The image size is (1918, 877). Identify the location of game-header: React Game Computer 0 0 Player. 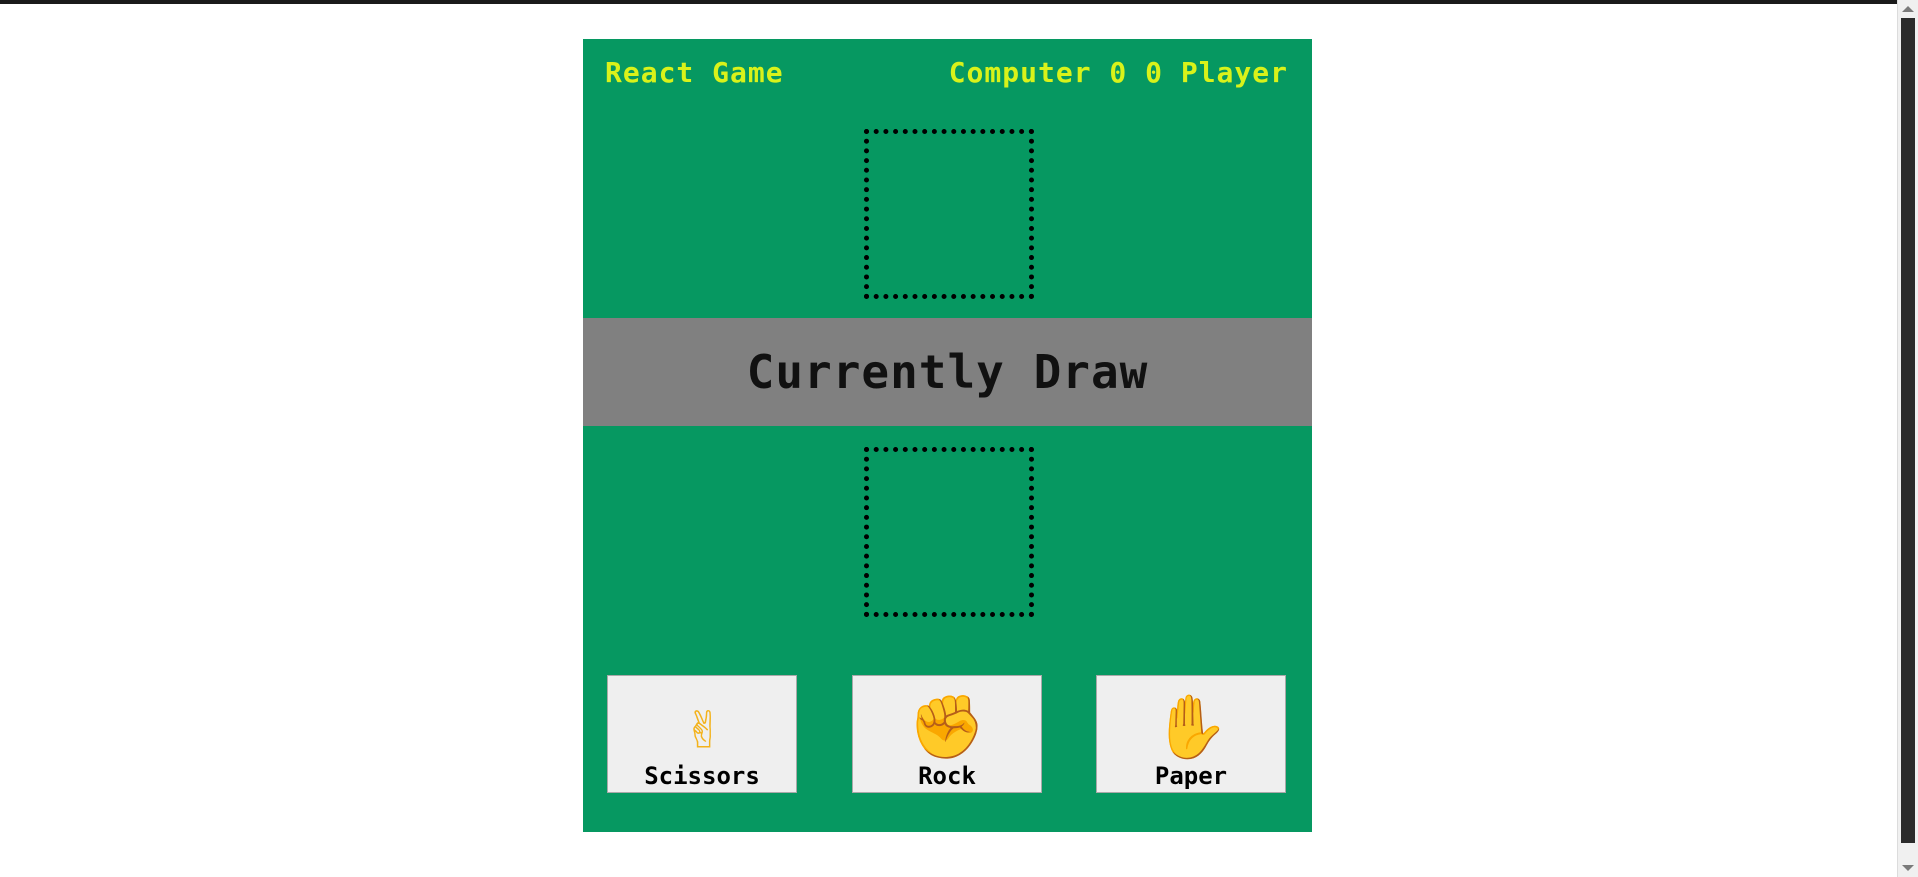
(947, 74).